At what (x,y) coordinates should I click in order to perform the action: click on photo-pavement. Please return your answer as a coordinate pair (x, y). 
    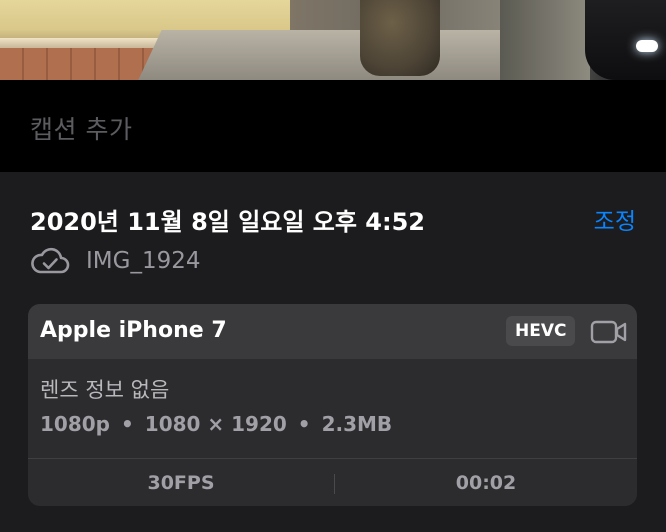
    Looking at the image, I should click on (545, 40).